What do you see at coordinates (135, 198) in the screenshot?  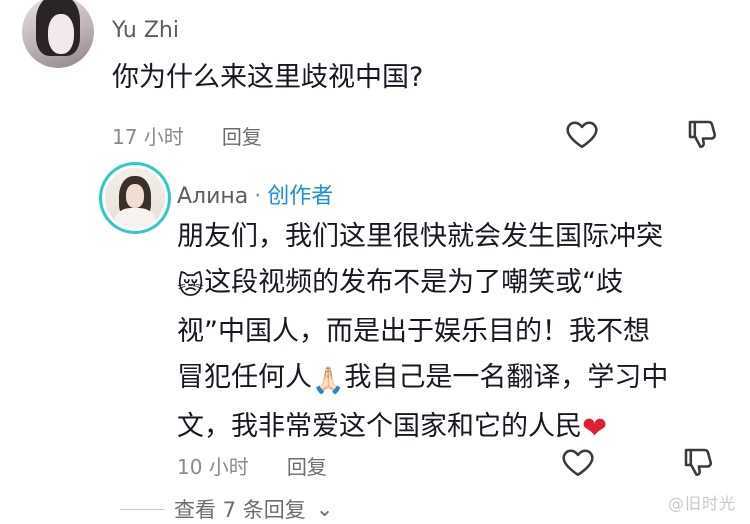 I see `creator-avatar` at bounding box center [135, 198].